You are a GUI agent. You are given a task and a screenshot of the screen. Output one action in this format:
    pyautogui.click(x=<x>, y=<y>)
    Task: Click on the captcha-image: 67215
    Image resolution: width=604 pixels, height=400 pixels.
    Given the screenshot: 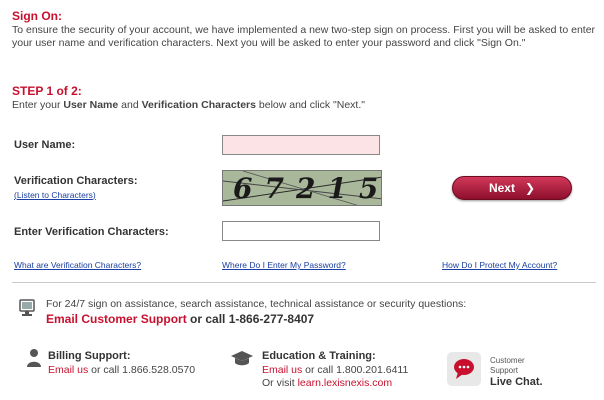 What is the action you would take?
    pyautogui.click(x=302, y=188)
    